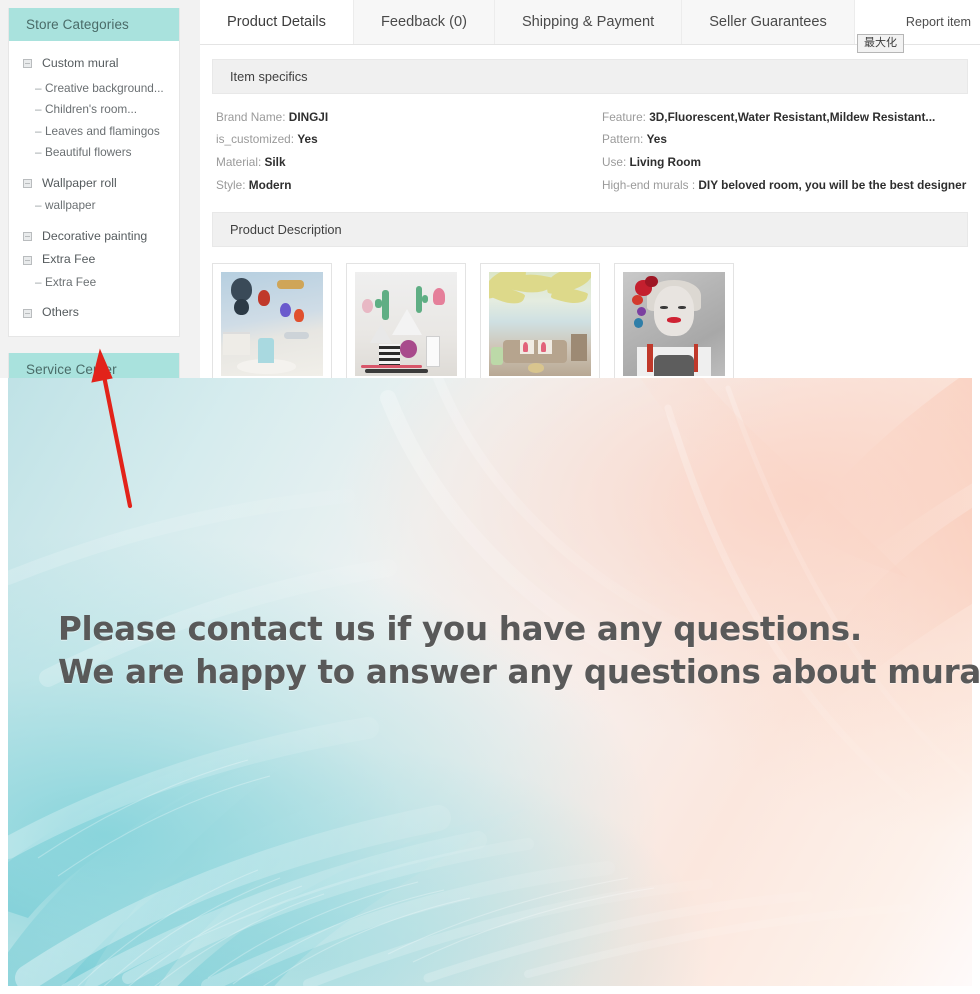 The height and width of the screenshot is (994, 980). Describe the element at coordinates (94, 313) in the screenshot. I see `sidebar-item-others: Others` at that location.